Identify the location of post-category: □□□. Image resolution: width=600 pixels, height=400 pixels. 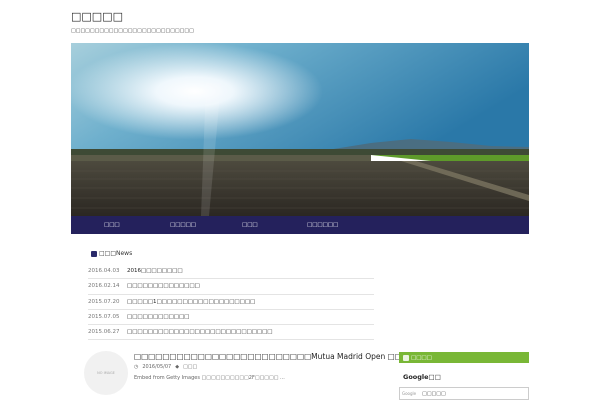
(190, 367).